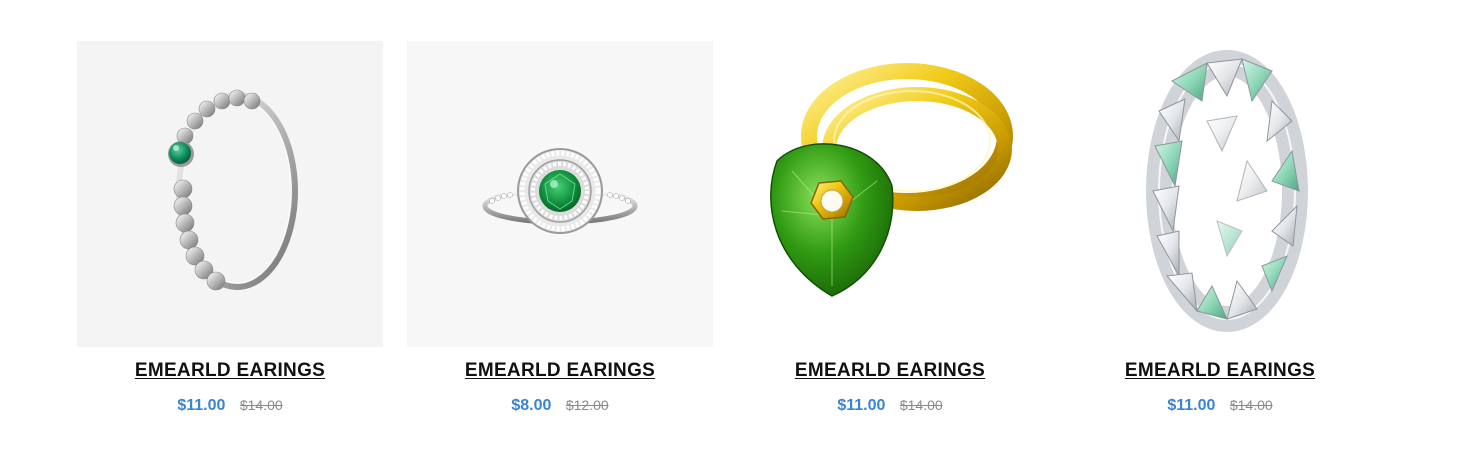  I want to click on compare-price: $12.00, so click(587, 405).